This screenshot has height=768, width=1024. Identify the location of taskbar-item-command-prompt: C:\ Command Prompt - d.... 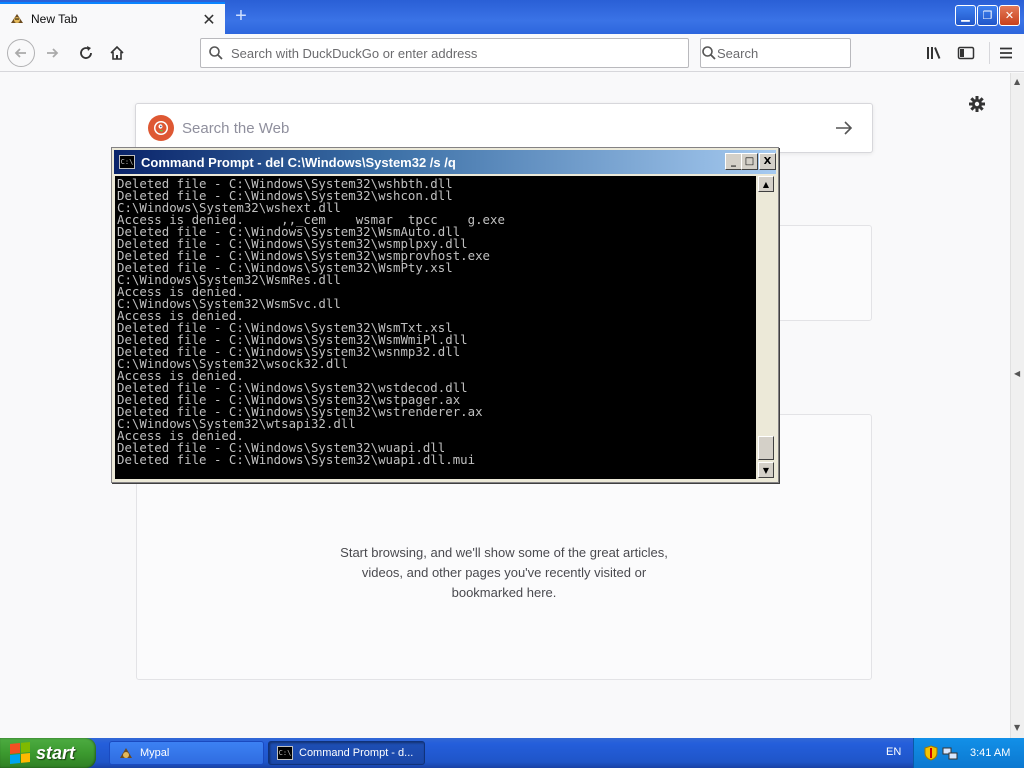
(346, 753).